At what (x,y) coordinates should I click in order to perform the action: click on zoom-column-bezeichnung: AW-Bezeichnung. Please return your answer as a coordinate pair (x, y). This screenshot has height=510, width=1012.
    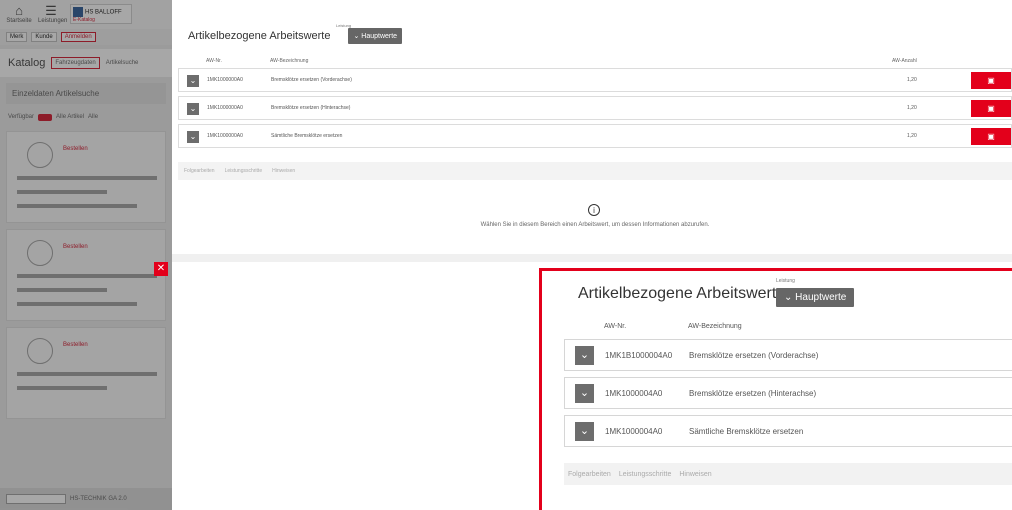
    Looking at the image, I should click on (715, 326).